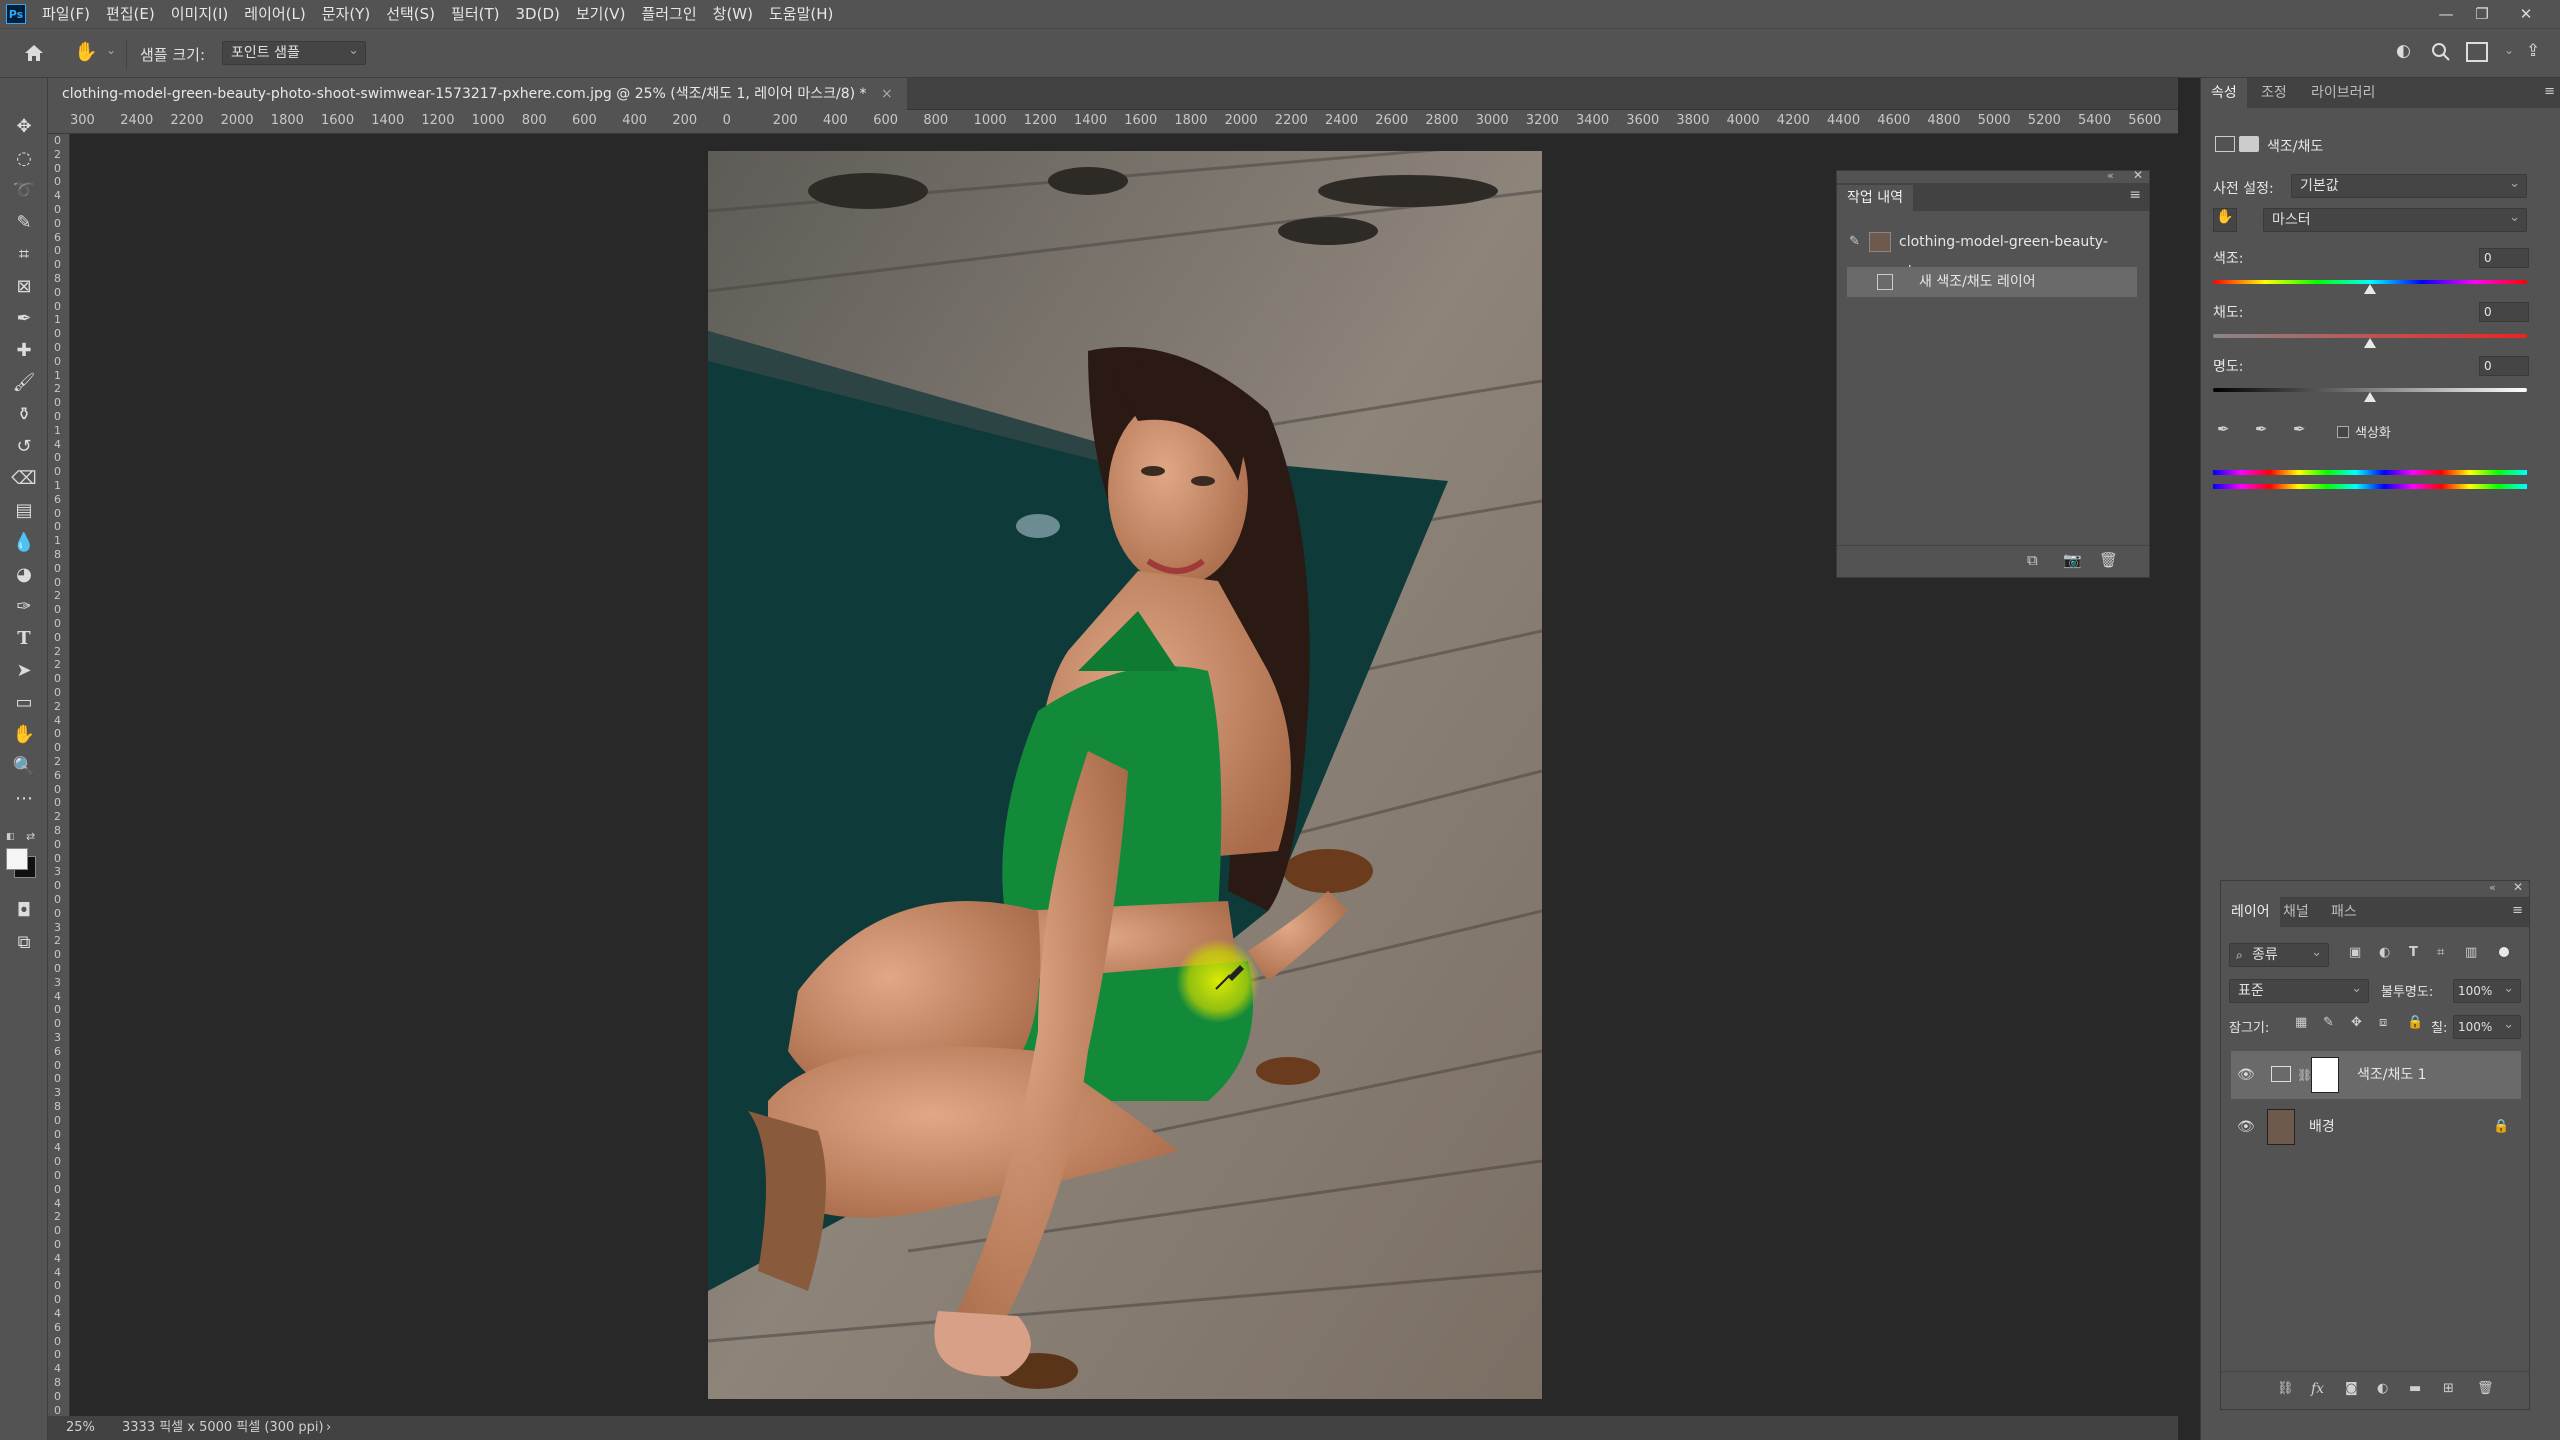 Image resolution: width=2560 pixels, height=1440 pixels. Describe the element at coordinates (24, 510) in the screenshot. I see `gradient-tool-icon: ▤` at that location.